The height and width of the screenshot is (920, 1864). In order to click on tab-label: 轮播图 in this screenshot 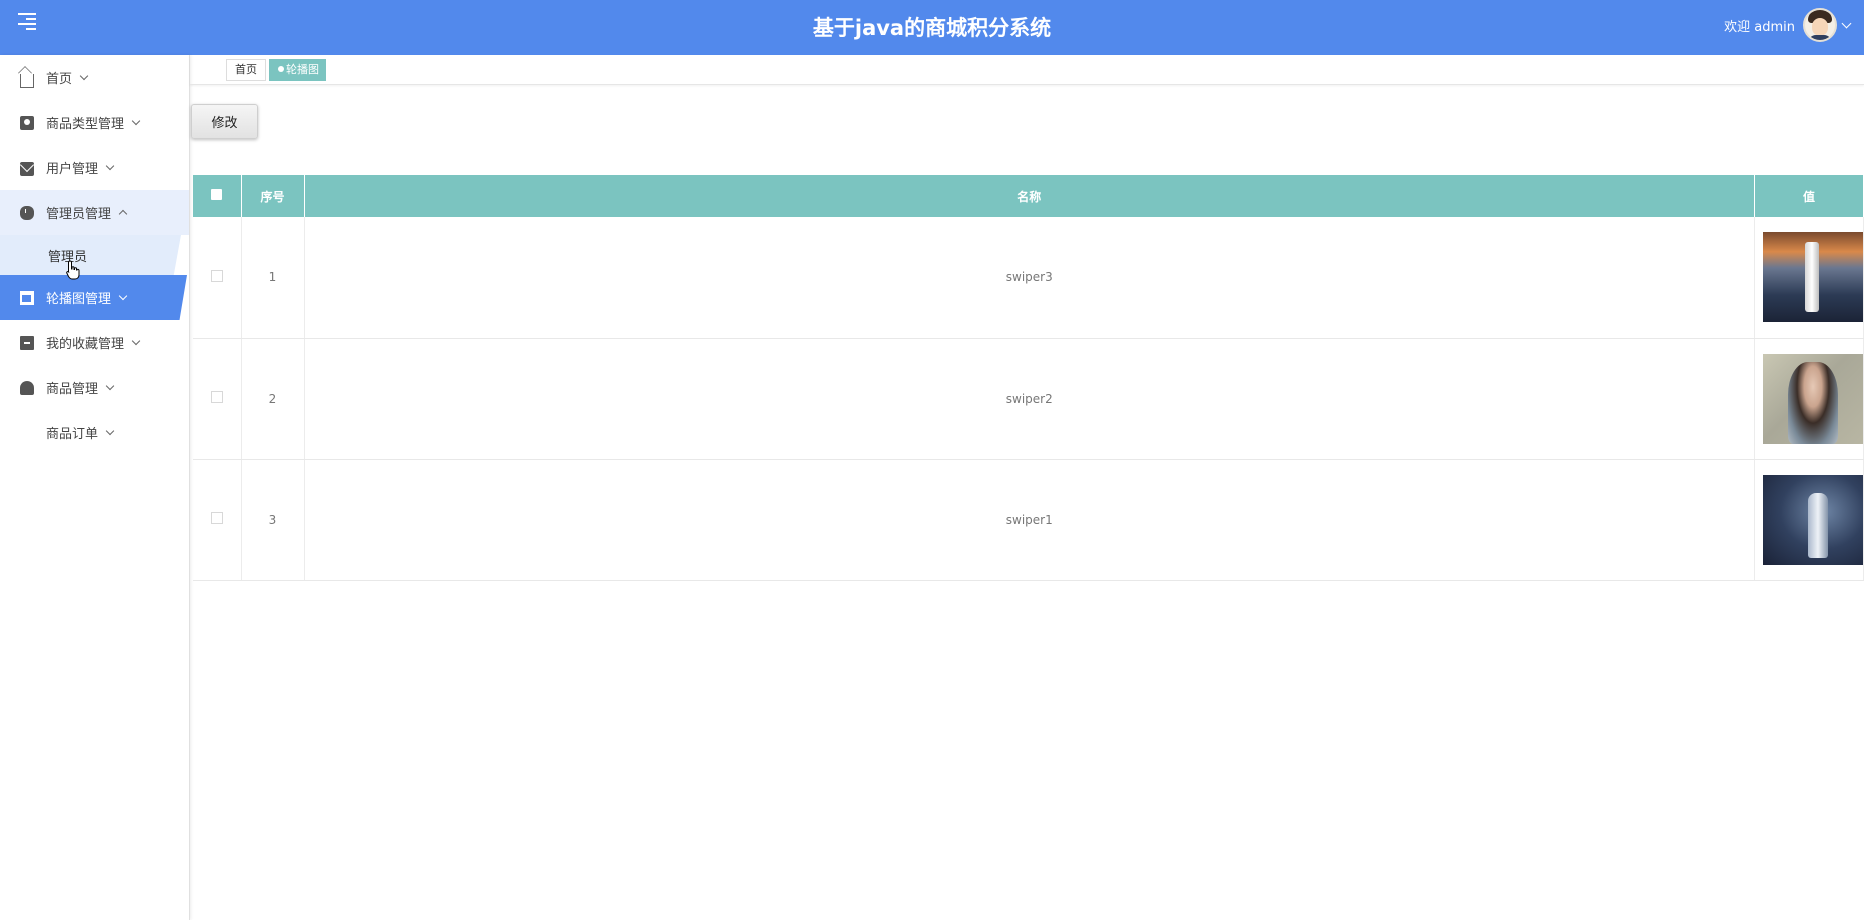, I will do `click(302, 69)`.